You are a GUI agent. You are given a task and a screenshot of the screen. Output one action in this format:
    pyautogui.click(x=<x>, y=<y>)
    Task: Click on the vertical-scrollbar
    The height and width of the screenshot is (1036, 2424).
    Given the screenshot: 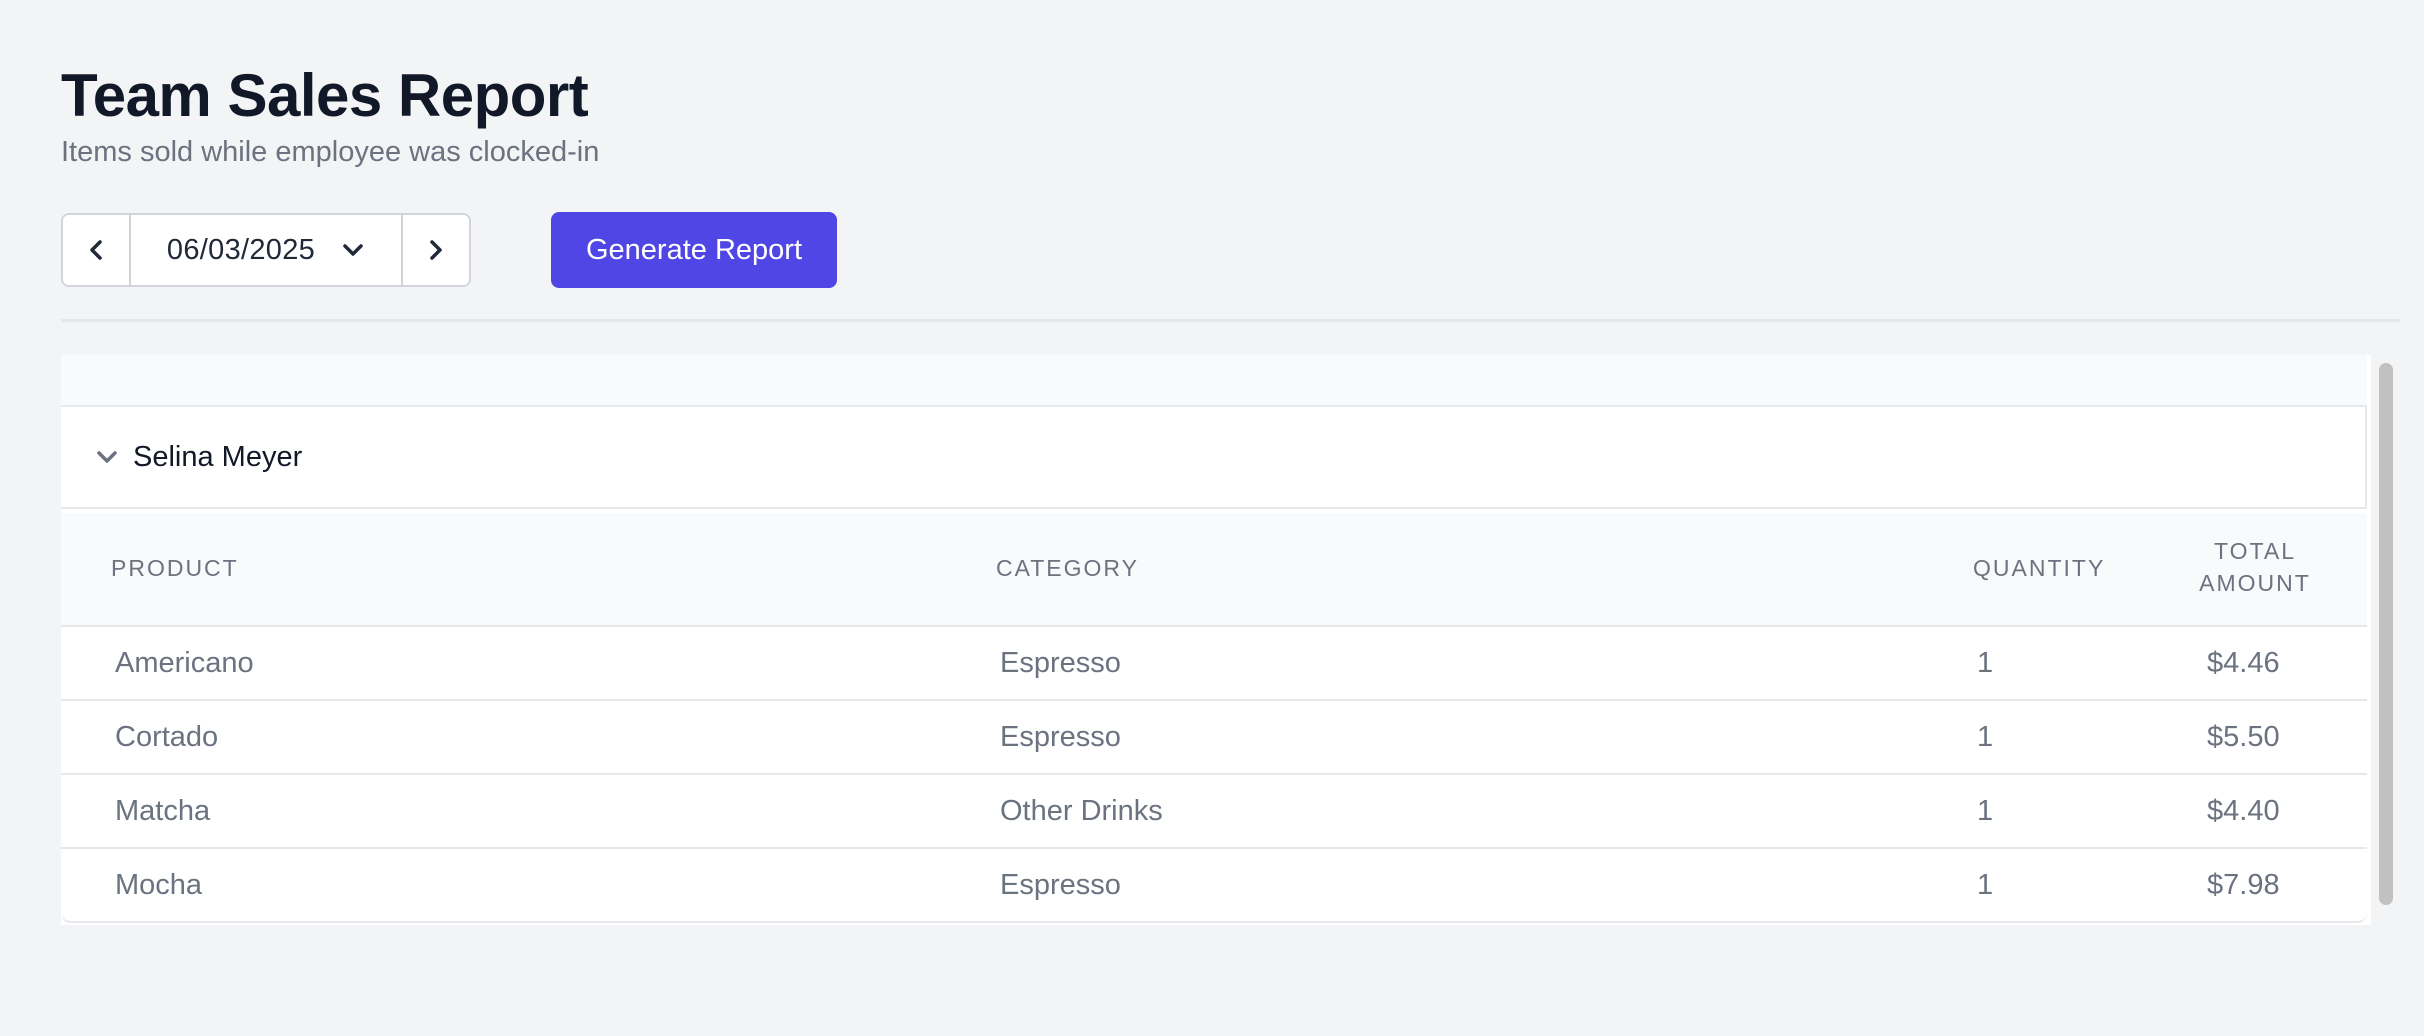 What is the action you would take?
    pyautogui.click(x=2385, y=640)
    